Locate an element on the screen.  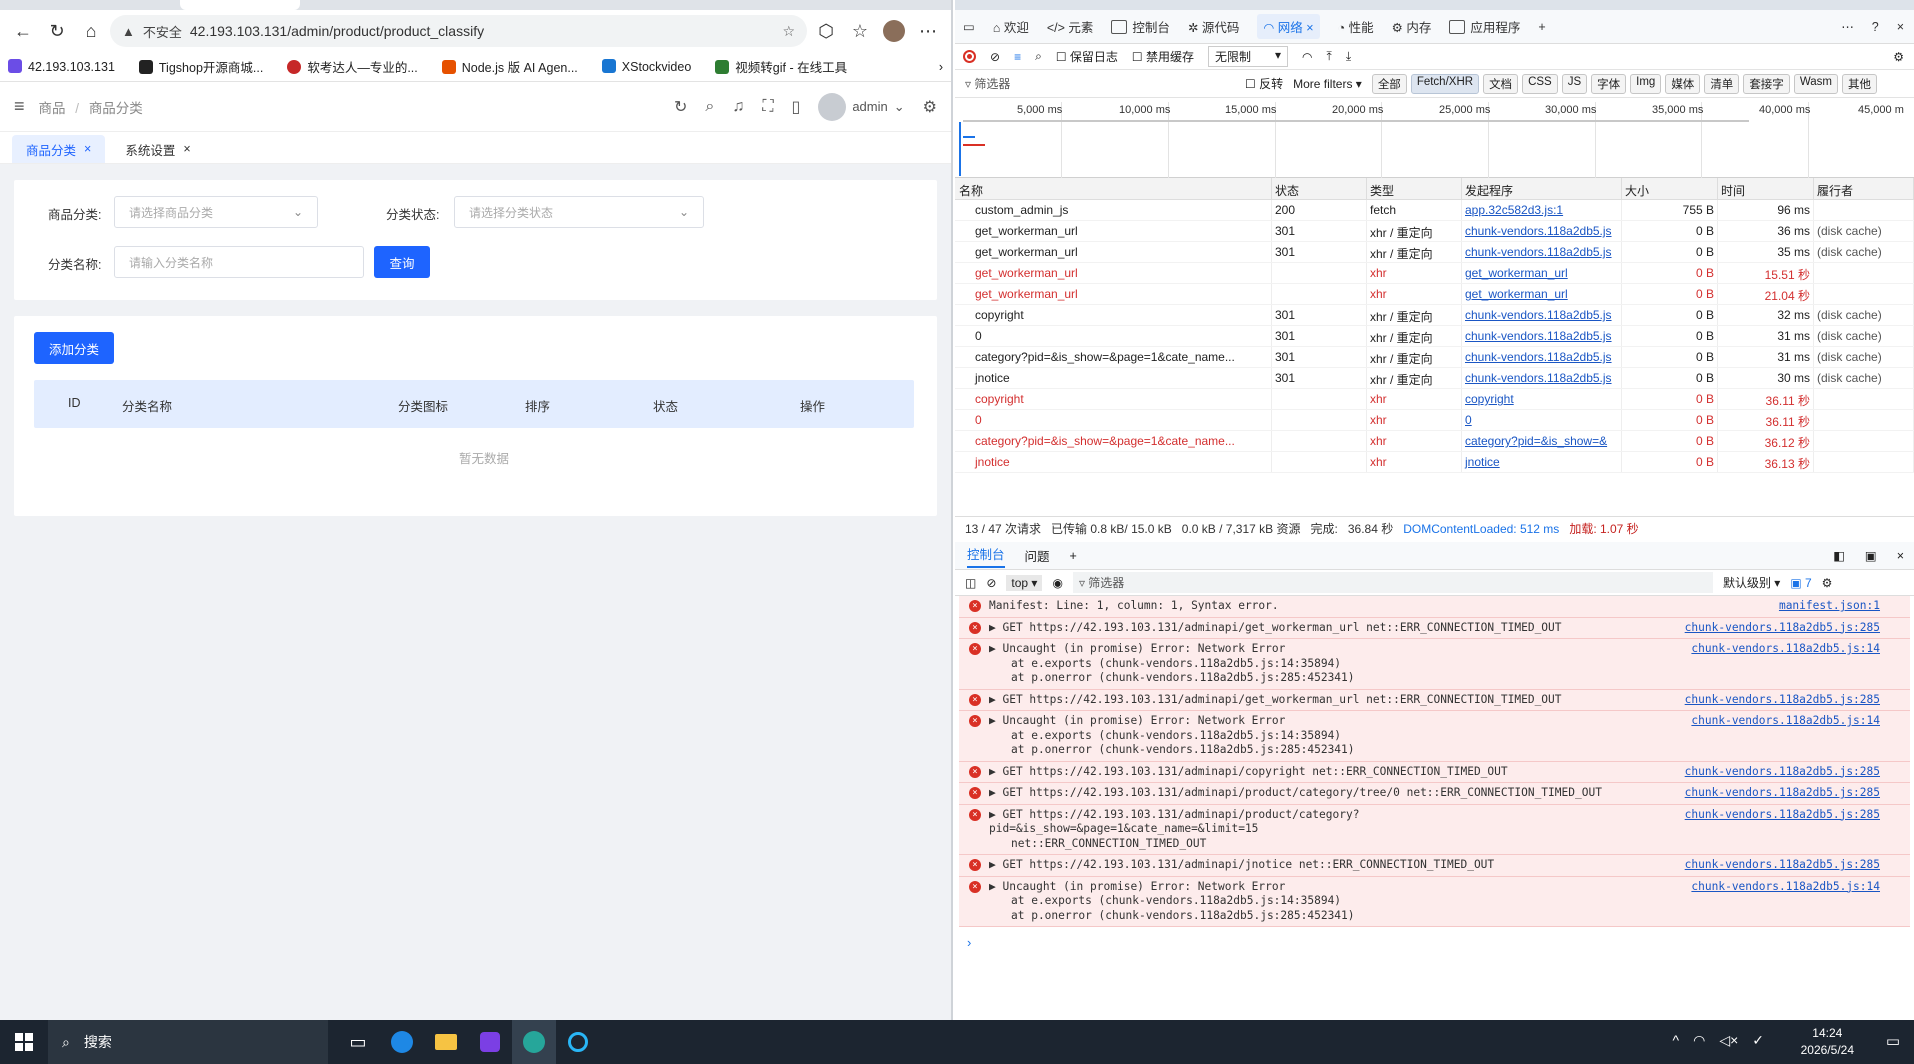
log-level-select: 默认级别 ▾ is located at coordinates (1751, 582).